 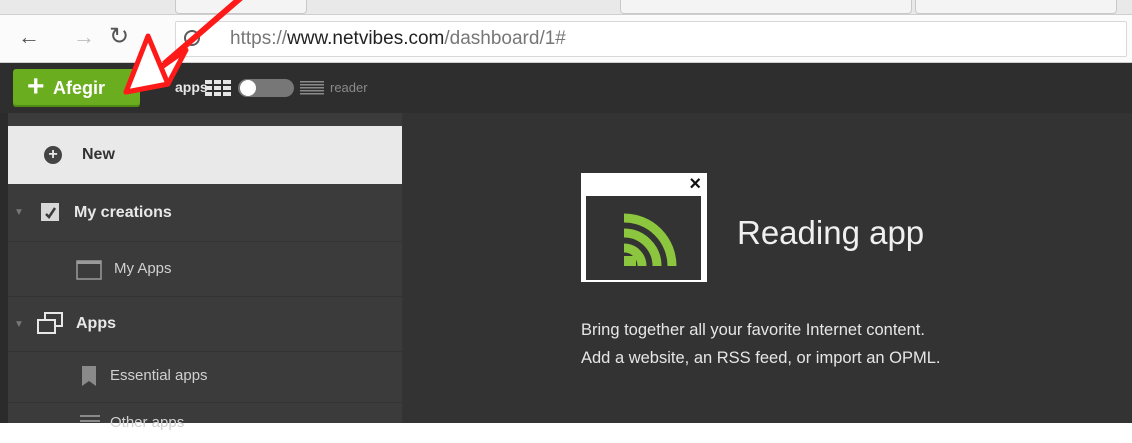 I want to click on list-icon, so click(x=90, y=418).